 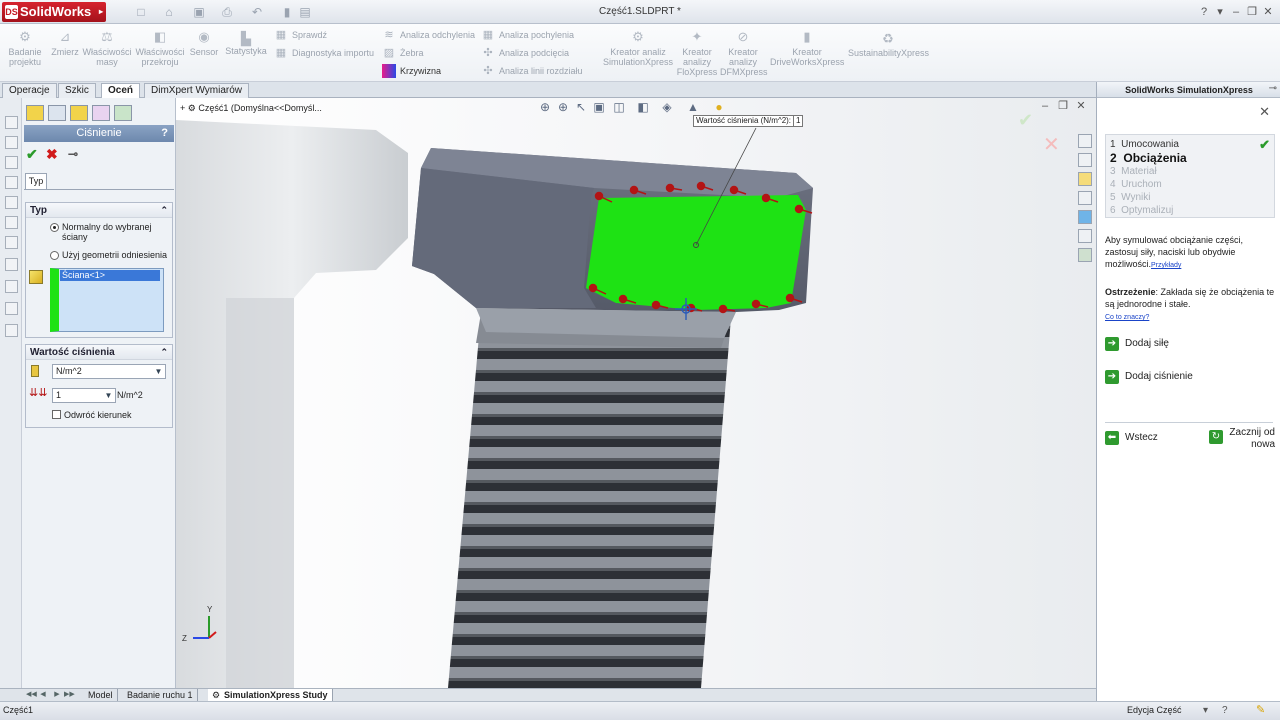 I want to click on sustainabilityxpress-button: ♻ SustainabilityXpress, so click(x=888, y=45).